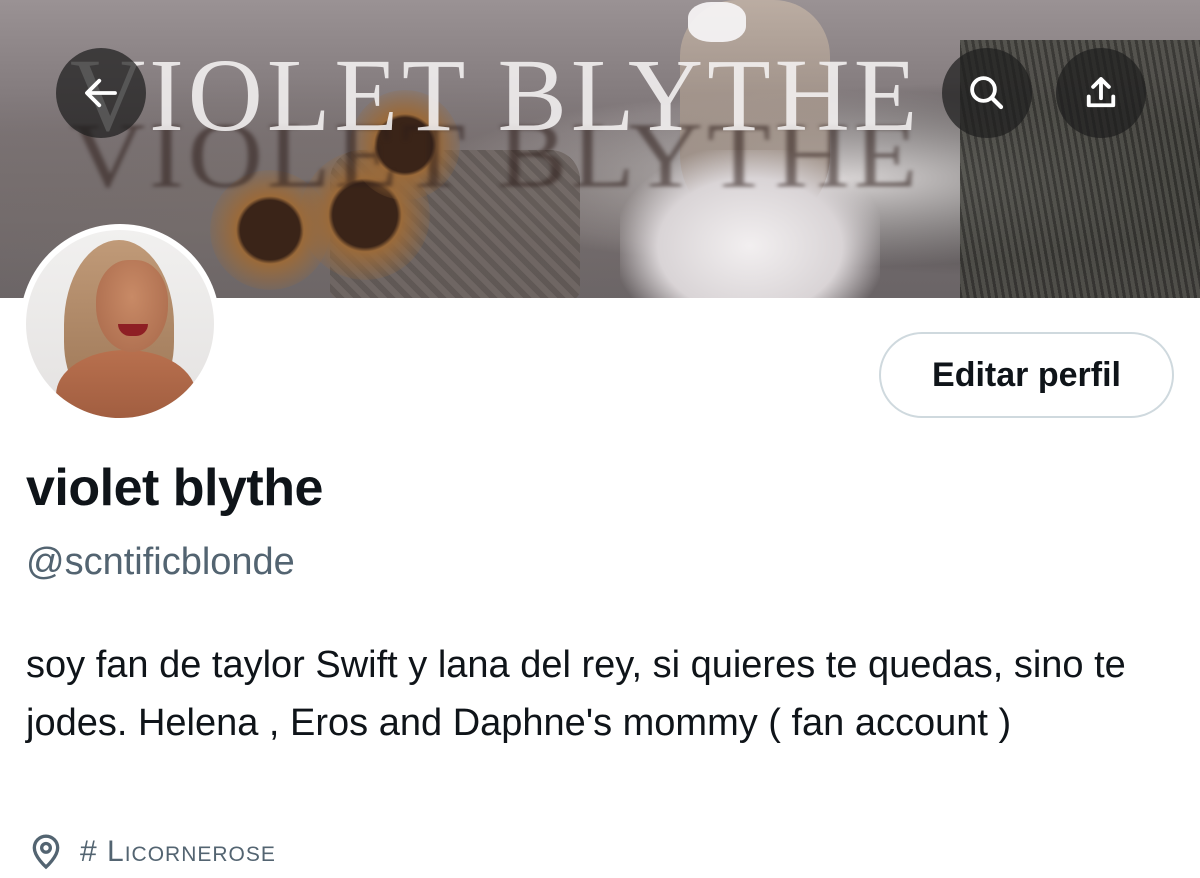 The image size is (1200, 878). I want to click on share-button, so click(1101, 93).